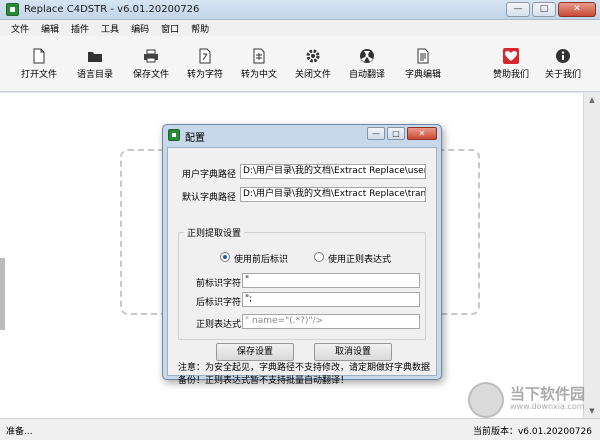  I want to click on menu-help: 帮助, so click(200, 28).